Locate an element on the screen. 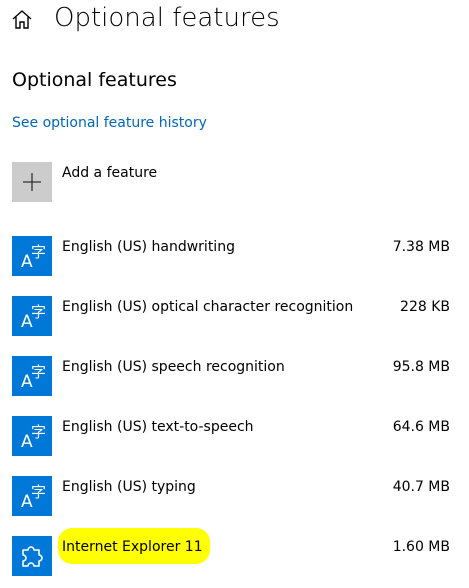  feature-item-internet-explorer: Internet Explorer 11 1.60 MB is located at coordinates (232, 552).